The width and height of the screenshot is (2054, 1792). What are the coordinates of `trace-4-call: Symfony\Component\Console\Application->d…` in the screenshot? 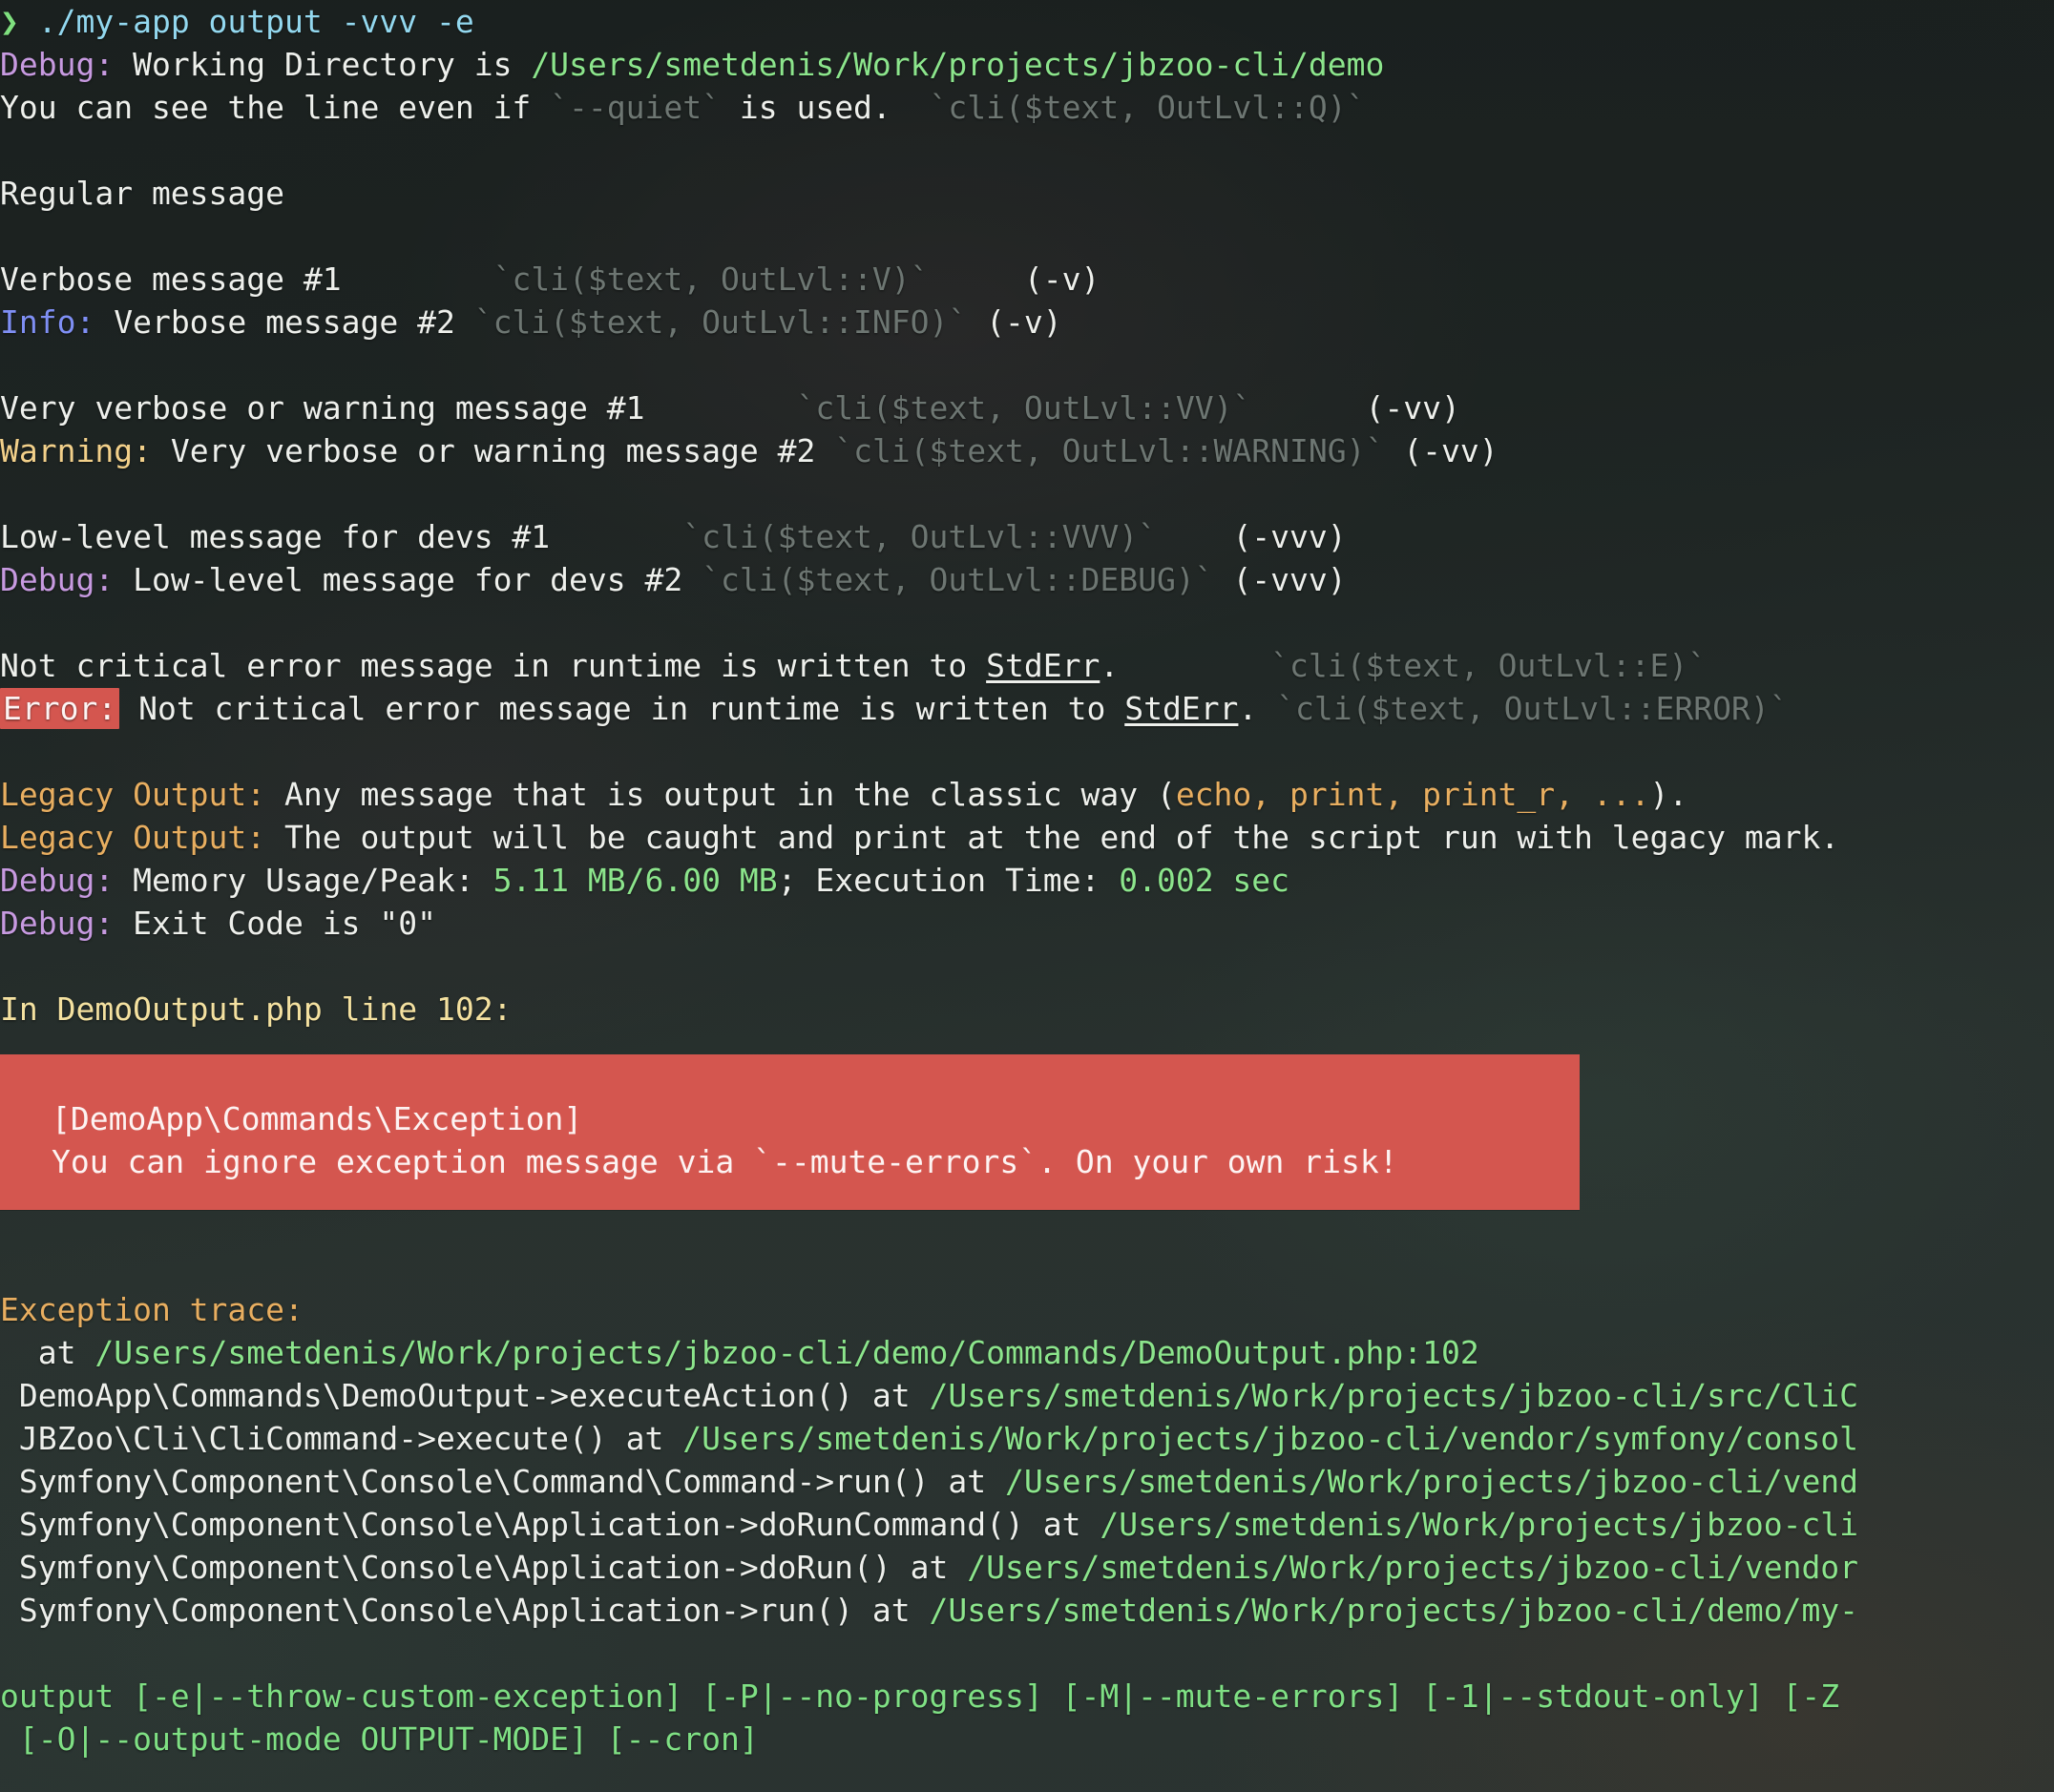 It's located at (550, 1524).